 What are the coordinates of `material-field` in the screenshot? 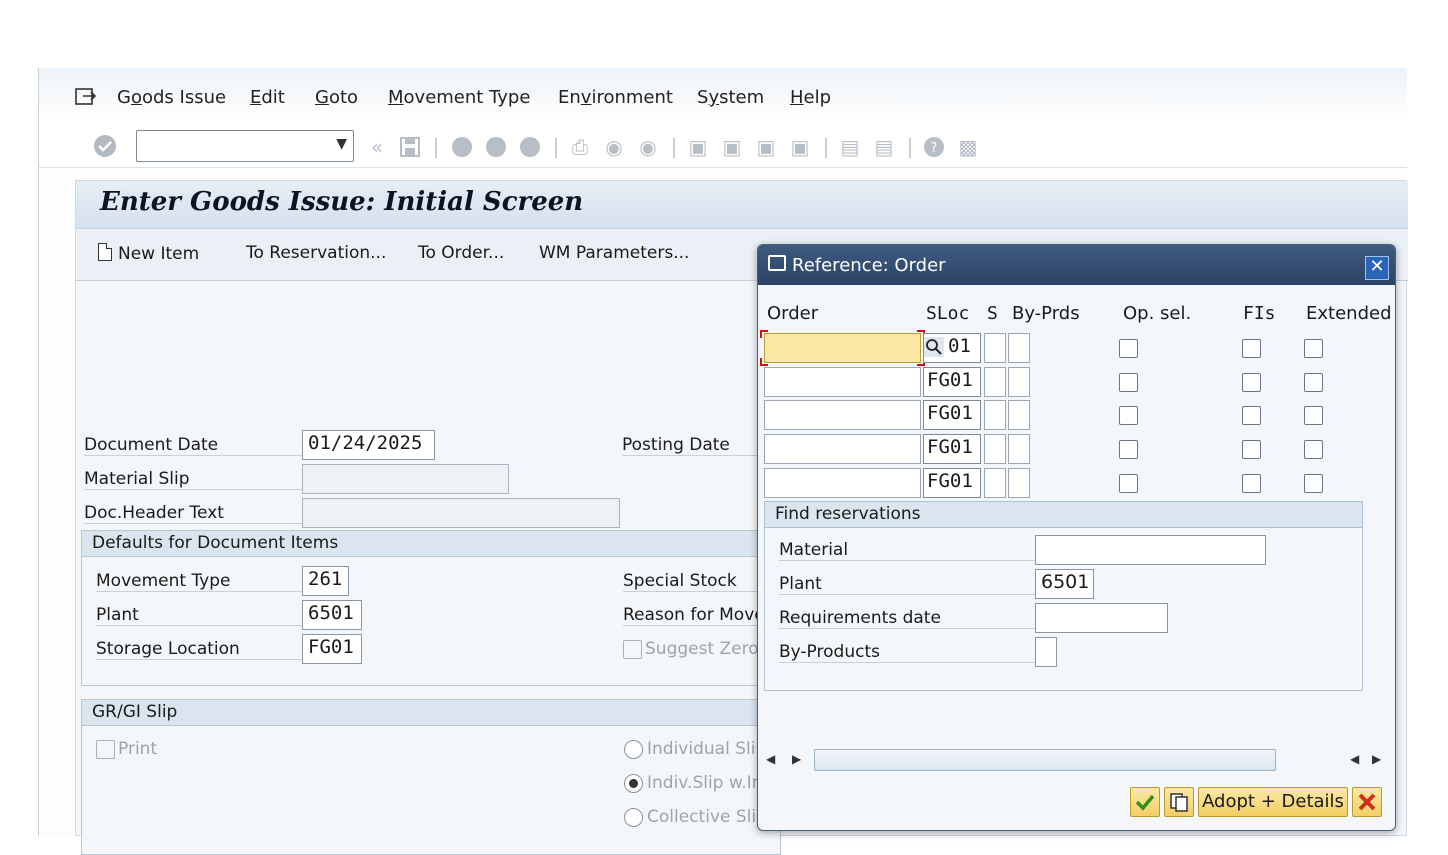 It's located at (1150, 550).